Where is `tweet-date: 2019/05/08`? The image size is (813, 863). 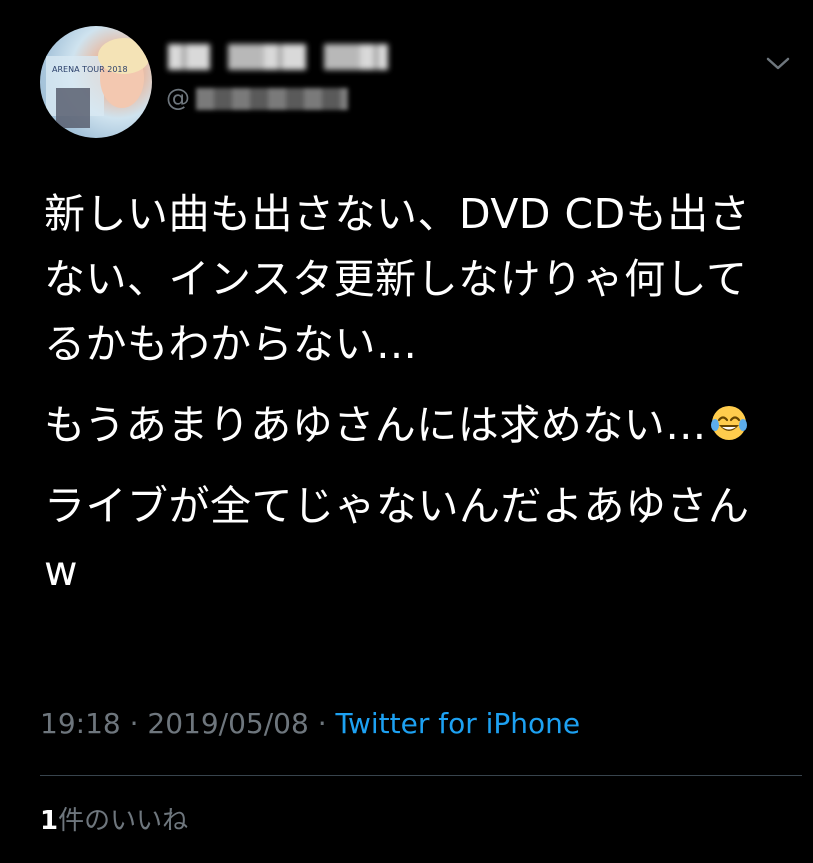 tweet-date: 2019/05/08 is located at coordinates (228, 723).